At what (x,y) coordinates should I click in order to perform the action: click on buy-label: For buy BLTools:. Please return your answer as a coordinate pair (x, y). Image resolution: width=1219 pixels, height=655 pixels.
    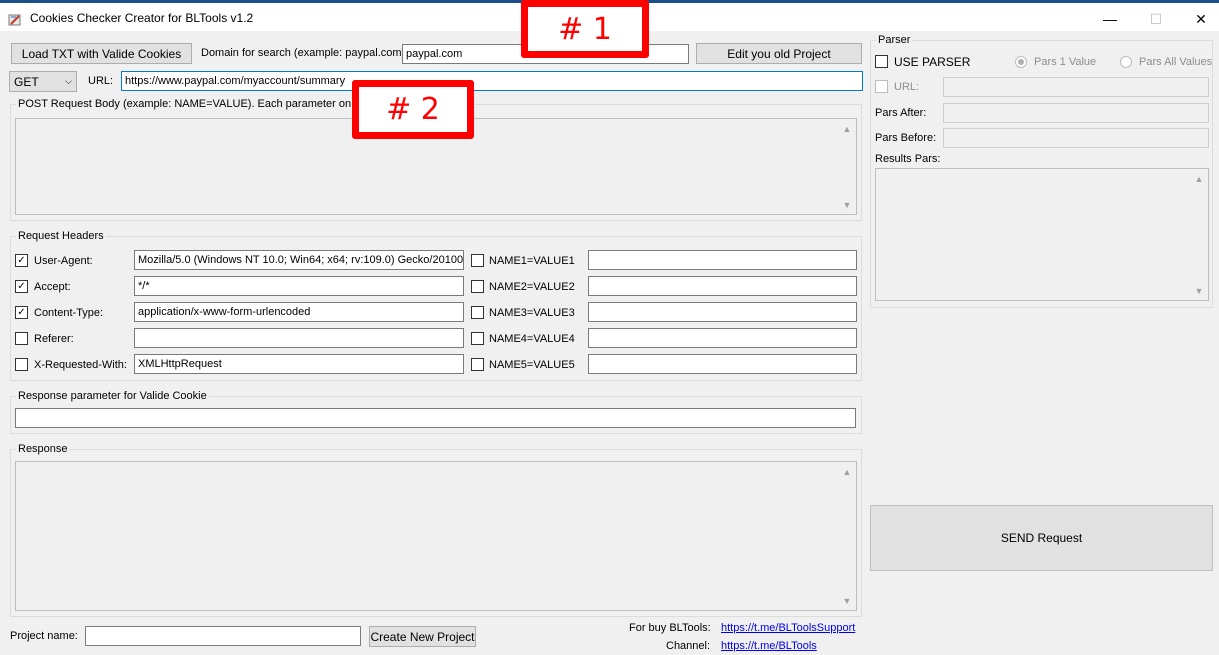
    Looking at the image, I should click on (670, 628).